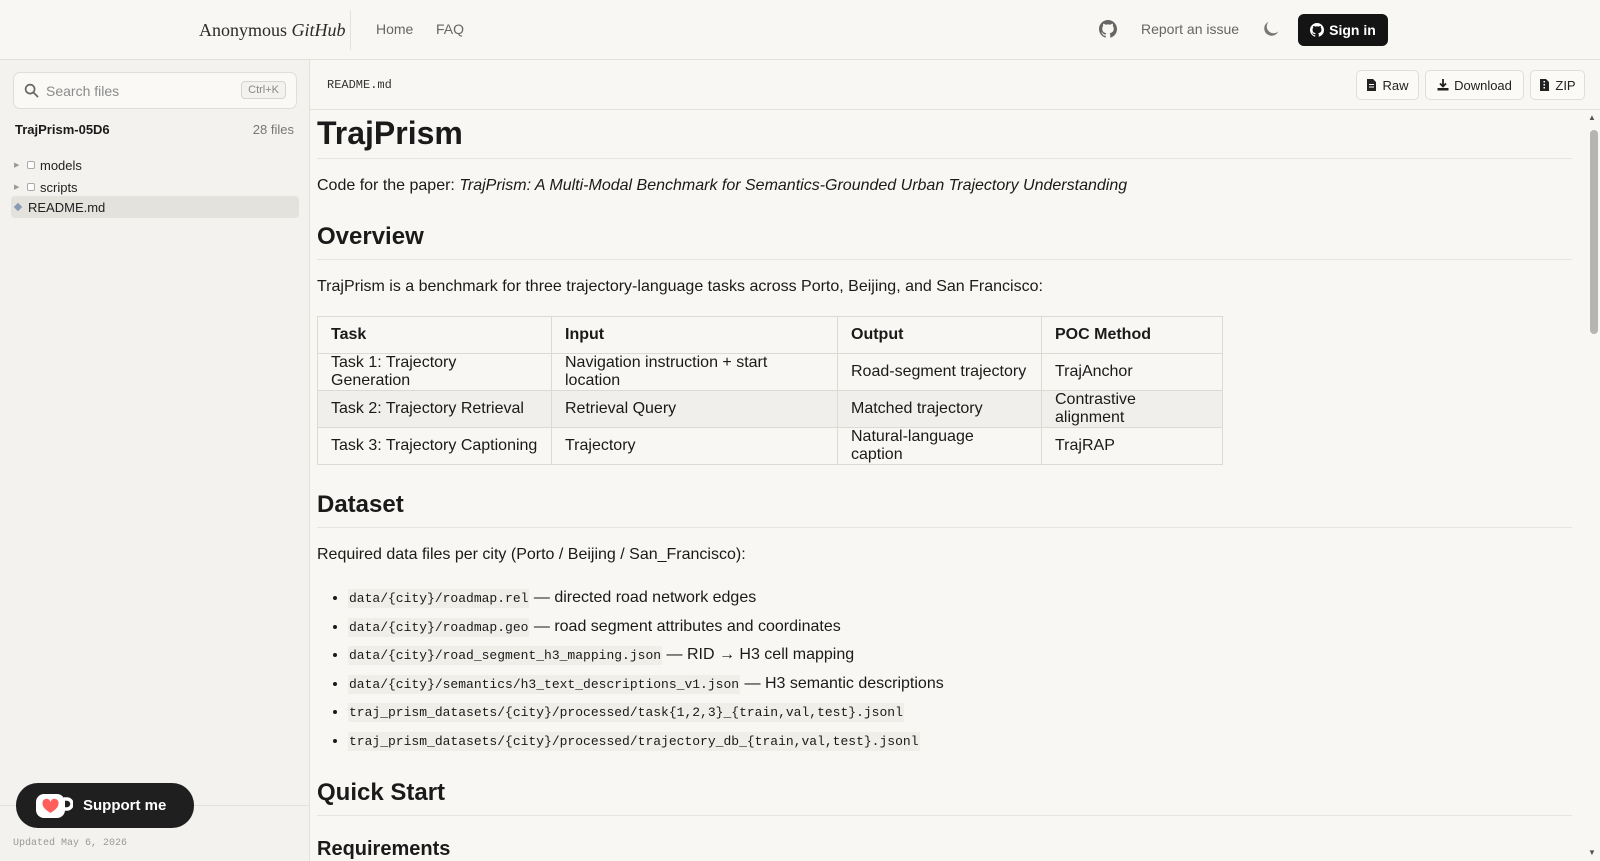  I want to click on table-cell: Navigation instruction + start location, so click(694, 372).